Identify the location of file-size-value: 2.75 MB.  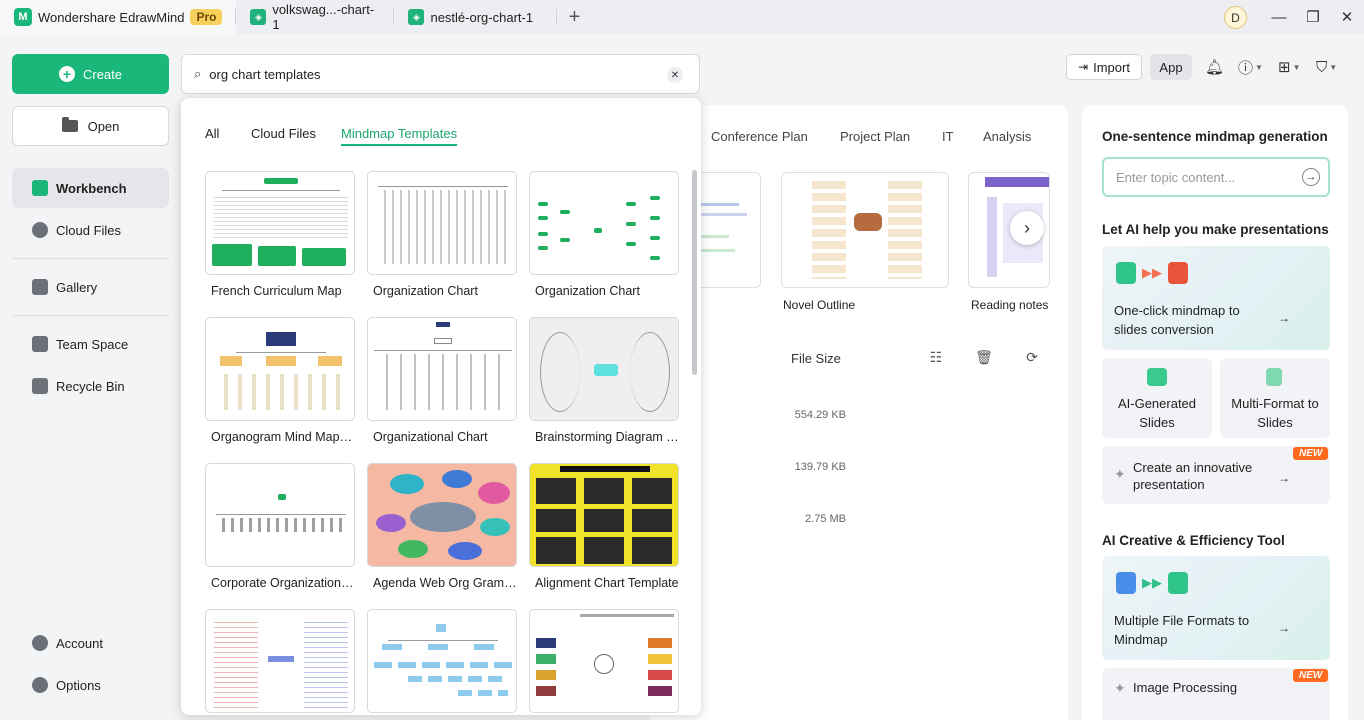
(825, 519).